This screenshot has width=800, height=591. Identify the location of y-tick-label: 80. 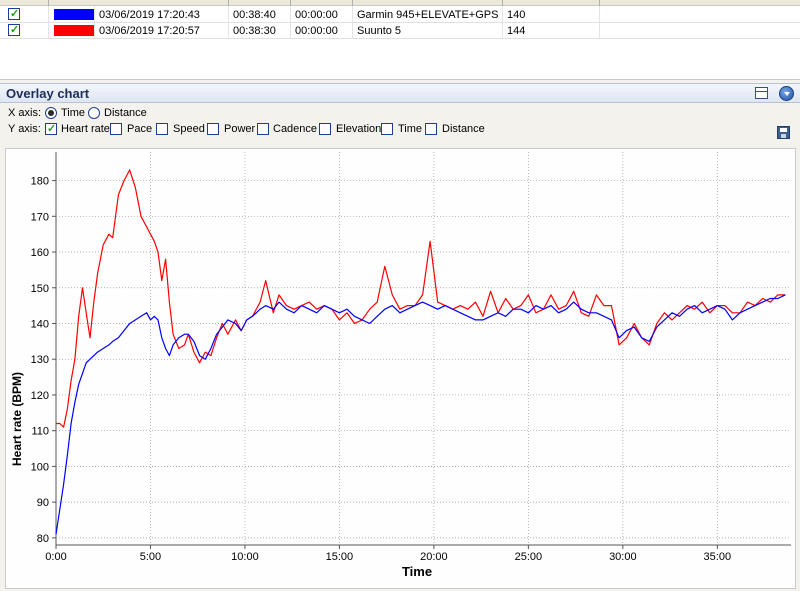
(43, 539).